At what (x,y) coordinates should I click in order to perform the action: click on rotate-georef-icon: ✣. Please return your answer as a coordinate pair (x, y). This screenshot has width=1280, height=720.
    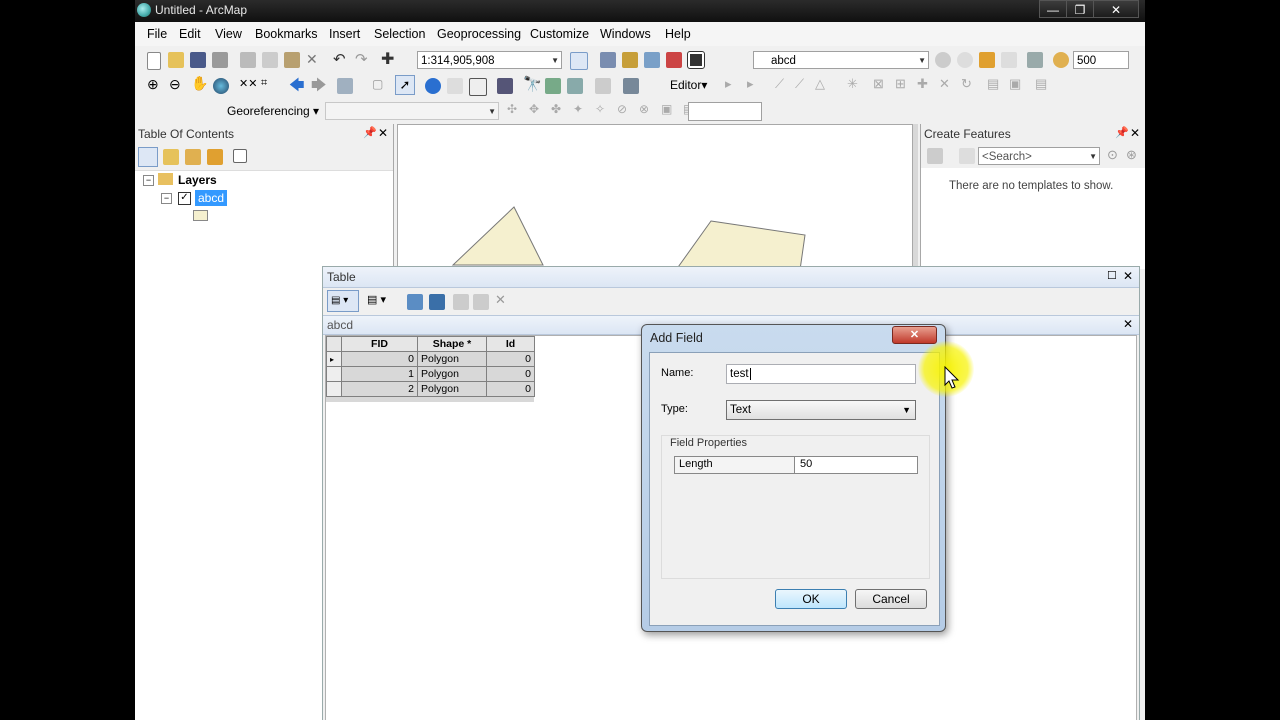
    Looking at the image, I should click on (512, 109).